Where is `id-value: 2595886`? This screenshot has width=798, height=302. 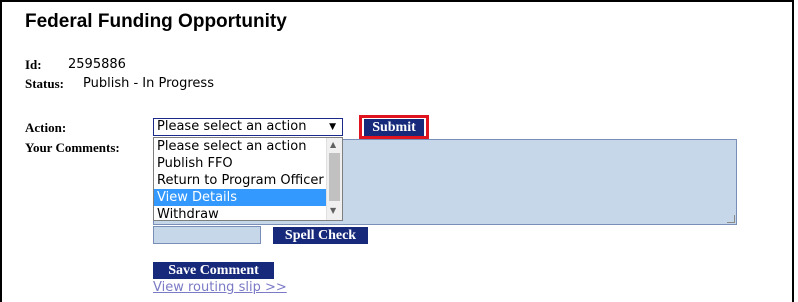 id-value: 2595886 is located at coordinates (97, 64).